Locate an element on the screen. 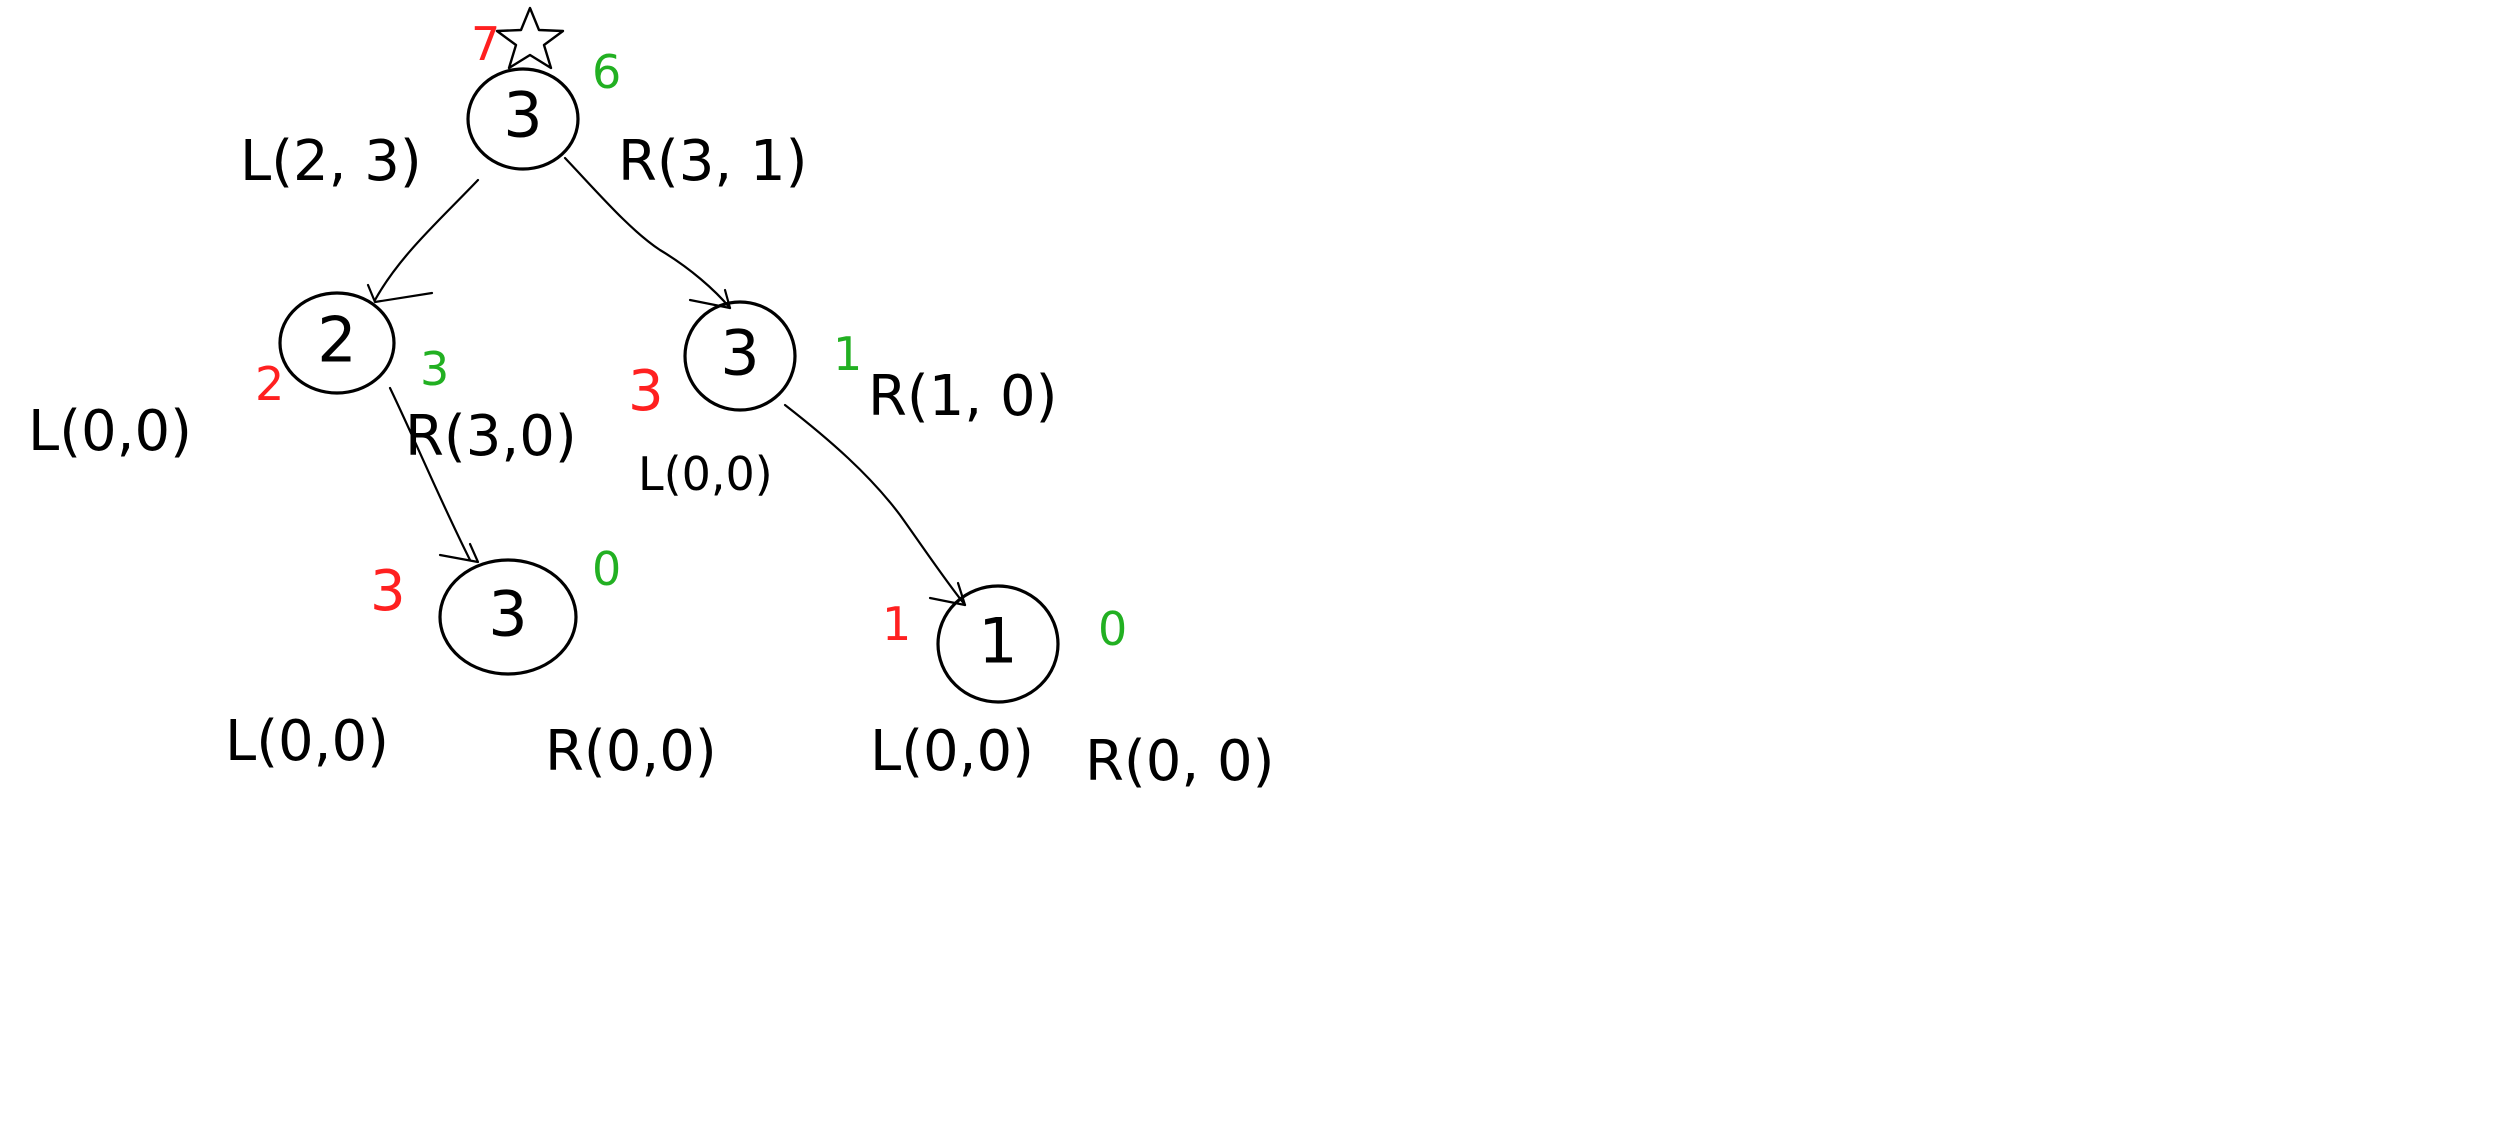 The width and height of the screenshot is (2511, 1127). red-count: 1 is located at coordinates (896, 624).